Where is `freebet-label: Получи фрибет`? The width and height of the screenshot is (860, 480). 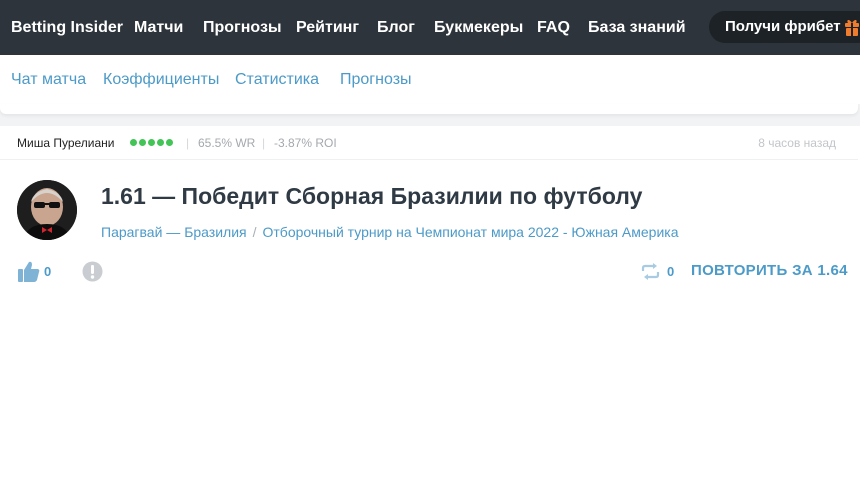 freebet-label: Получи фрибет is located at coordinates (783, 26).